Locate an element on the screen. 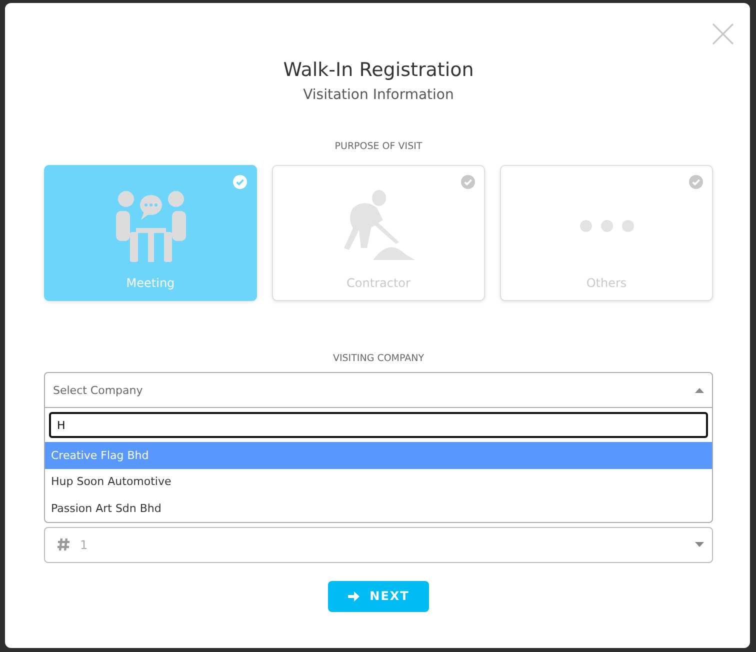 This screenshot has width=756, height=652. search-field: H is located at coordinates (378, 425).